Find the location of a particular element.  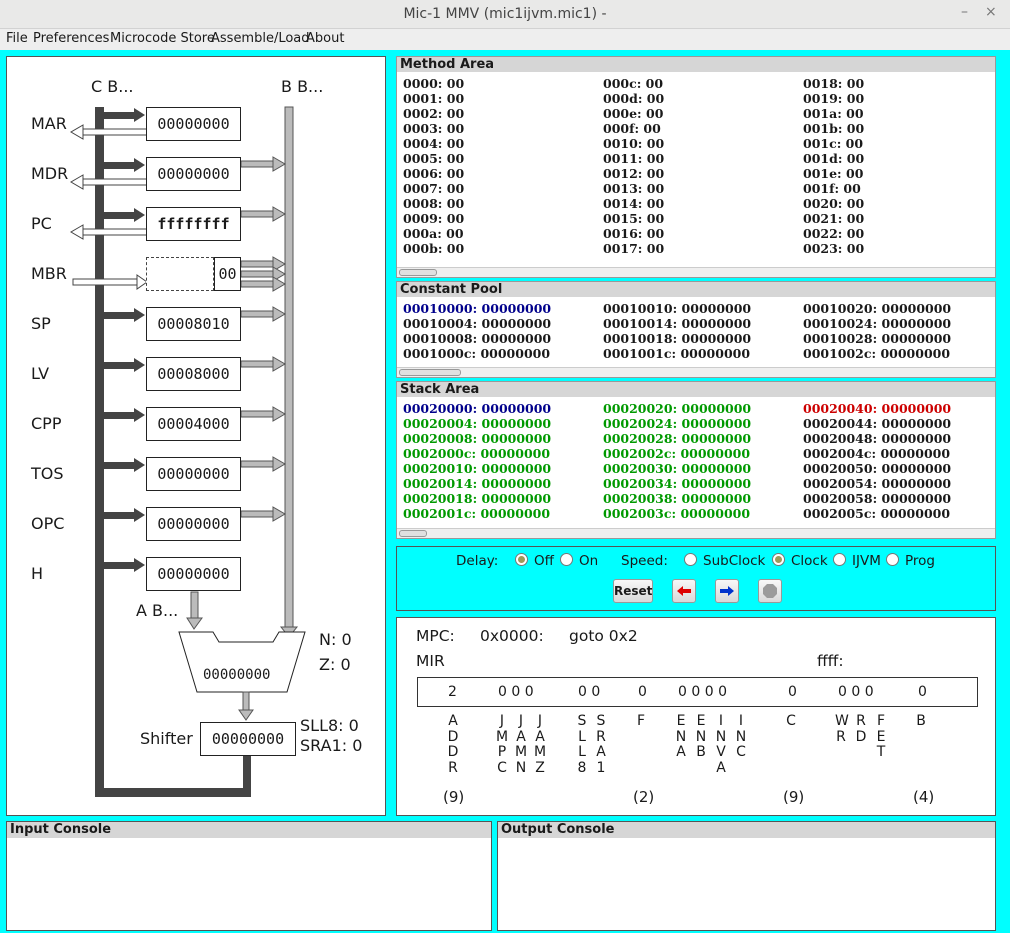

memory-cell: 00010000: 00000000 is located at coordinates (477, 308).